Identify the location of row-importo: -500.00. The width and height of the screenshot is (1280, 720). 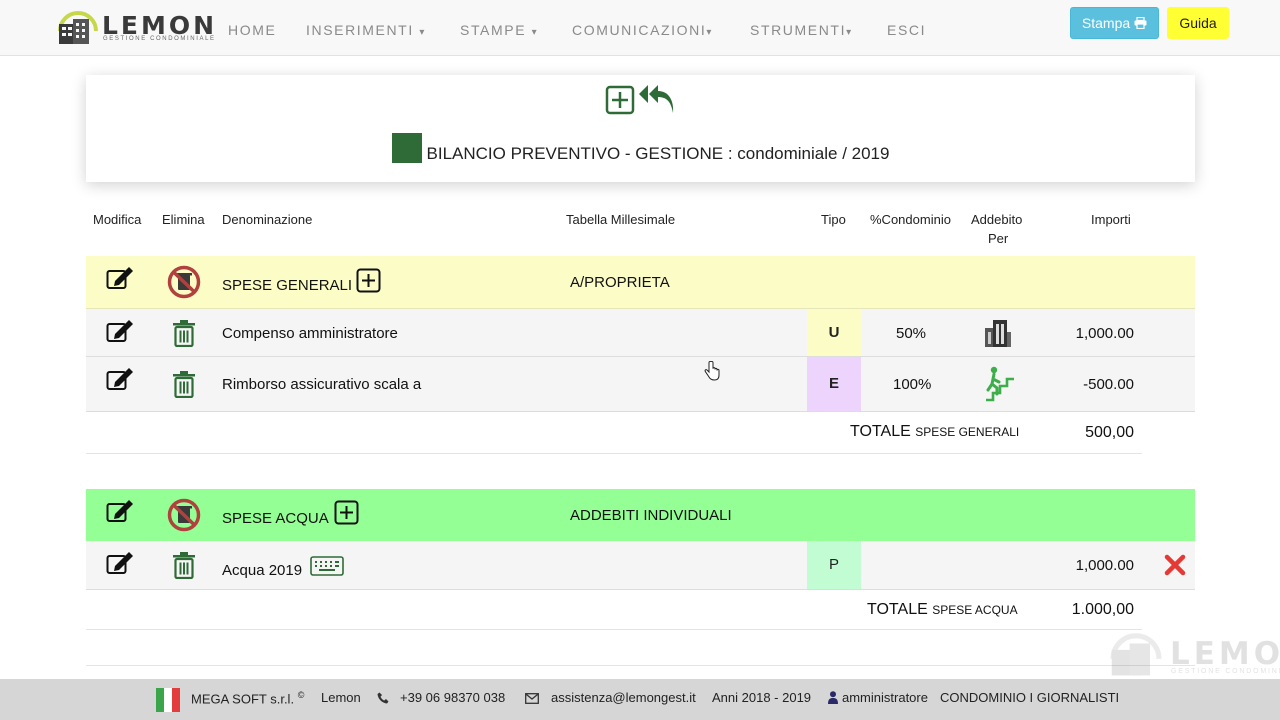
(1108, 384).